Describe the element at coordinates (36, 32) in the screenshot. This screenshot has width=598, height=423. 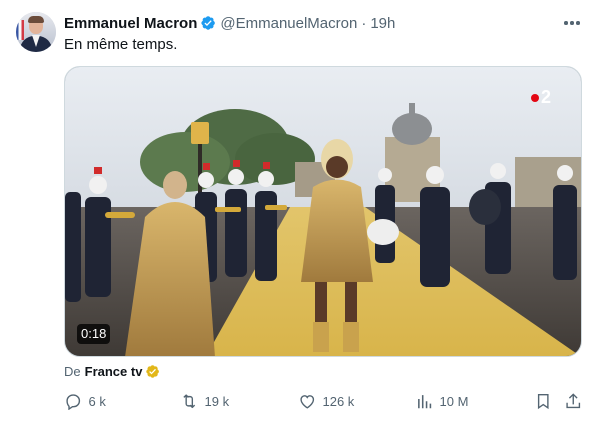
I see `author-avatar` at that location.